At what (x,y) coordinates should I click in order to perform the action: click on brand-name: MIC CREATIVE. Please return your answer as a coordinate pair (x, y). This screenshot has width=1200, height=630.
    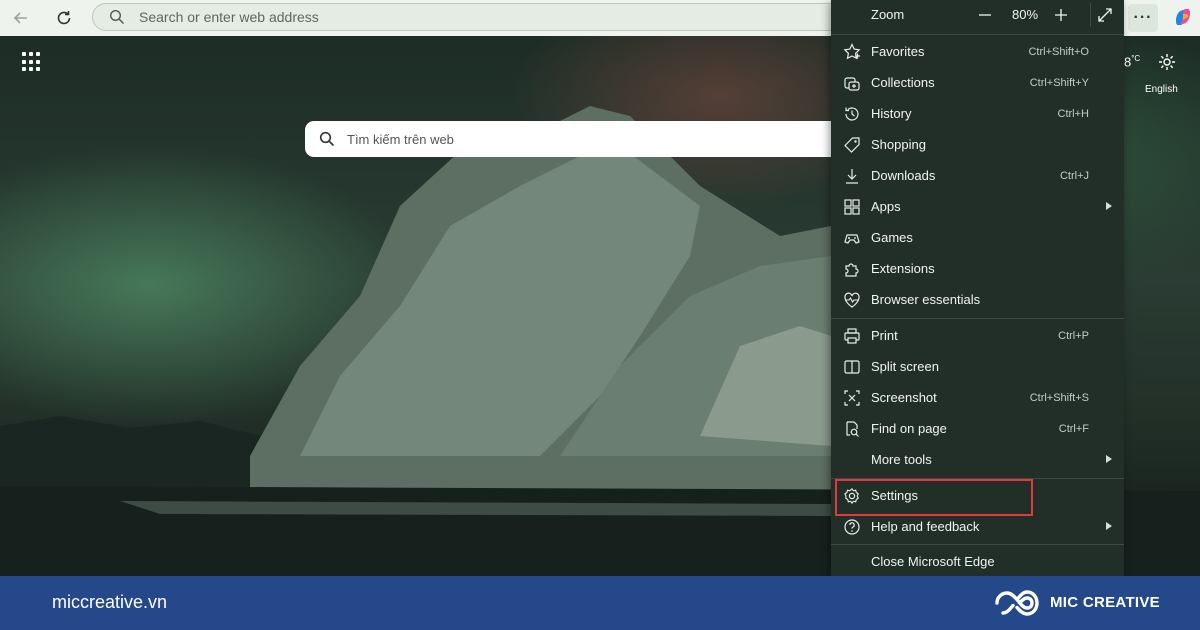
    Looking at the image, I should click on (1105, 602).